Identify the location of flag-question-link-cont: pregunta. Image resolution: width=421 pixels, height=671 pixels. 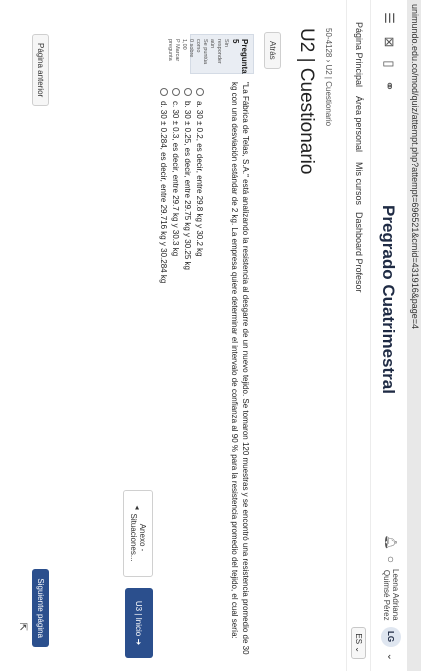
(169, 54).